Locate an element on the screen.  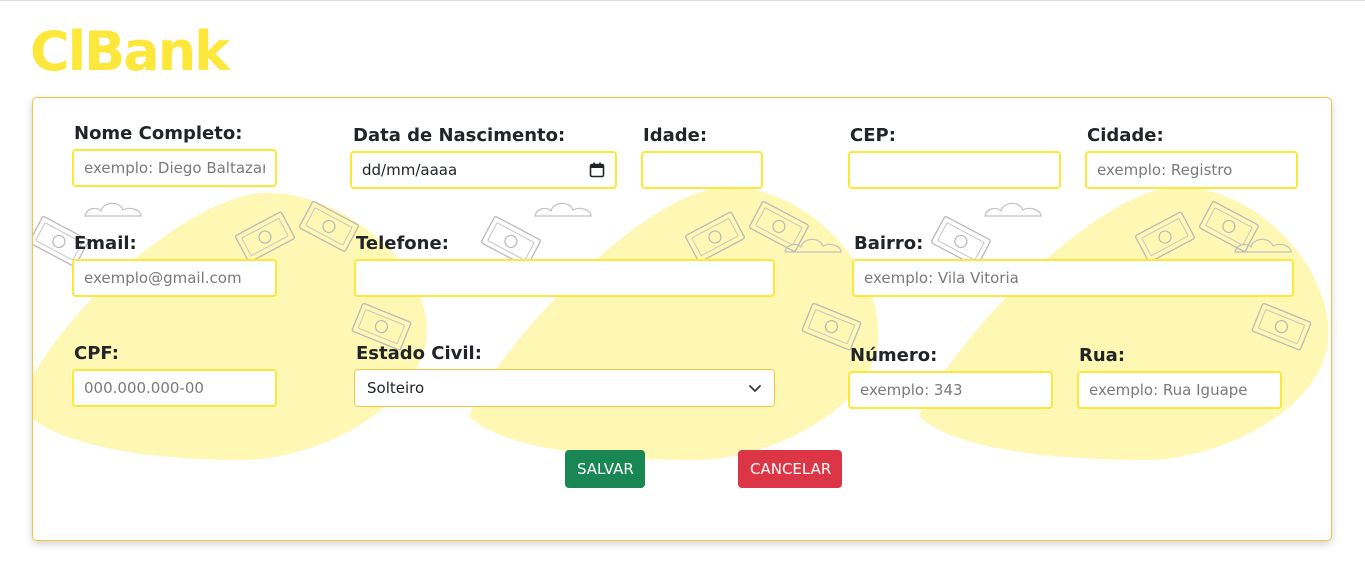
rua-label: Rua: is located at coordinates (1102, 355).